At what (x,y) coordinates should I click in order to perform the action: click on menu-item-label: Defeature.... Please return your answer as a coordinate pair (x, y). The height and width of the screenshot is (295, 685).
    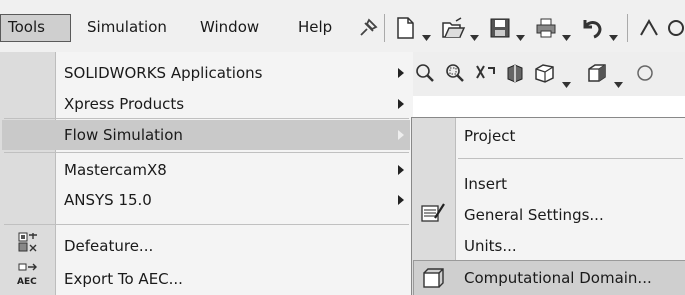
    Looking at the image, I should click on (109, 246).